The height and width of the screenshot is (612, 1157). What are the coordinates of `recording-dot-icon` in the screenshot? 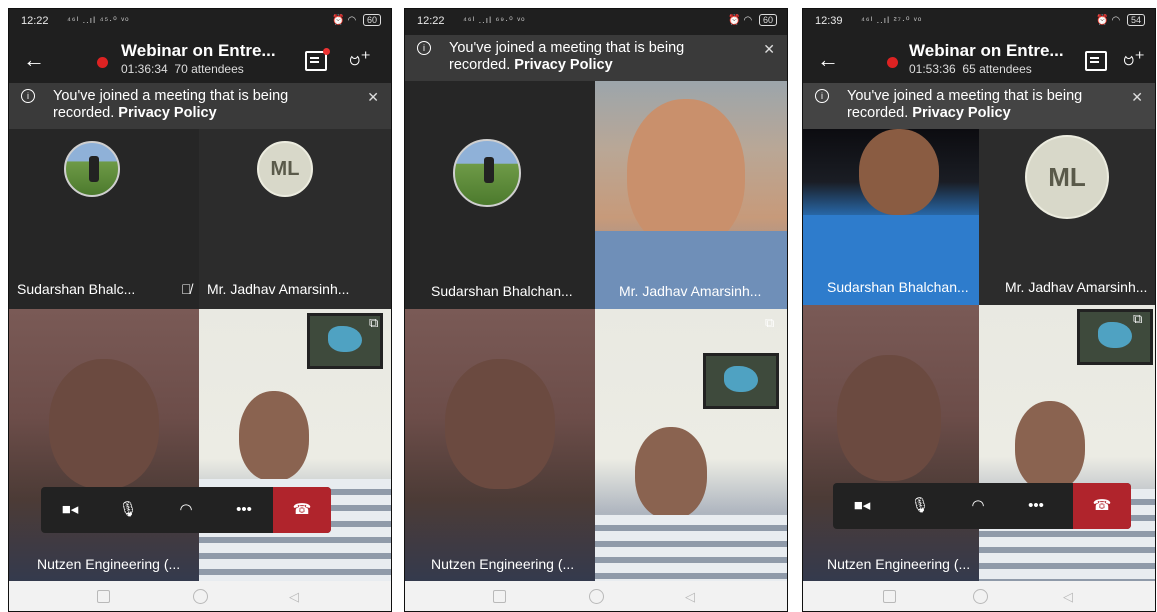 It's located at (102, 62).